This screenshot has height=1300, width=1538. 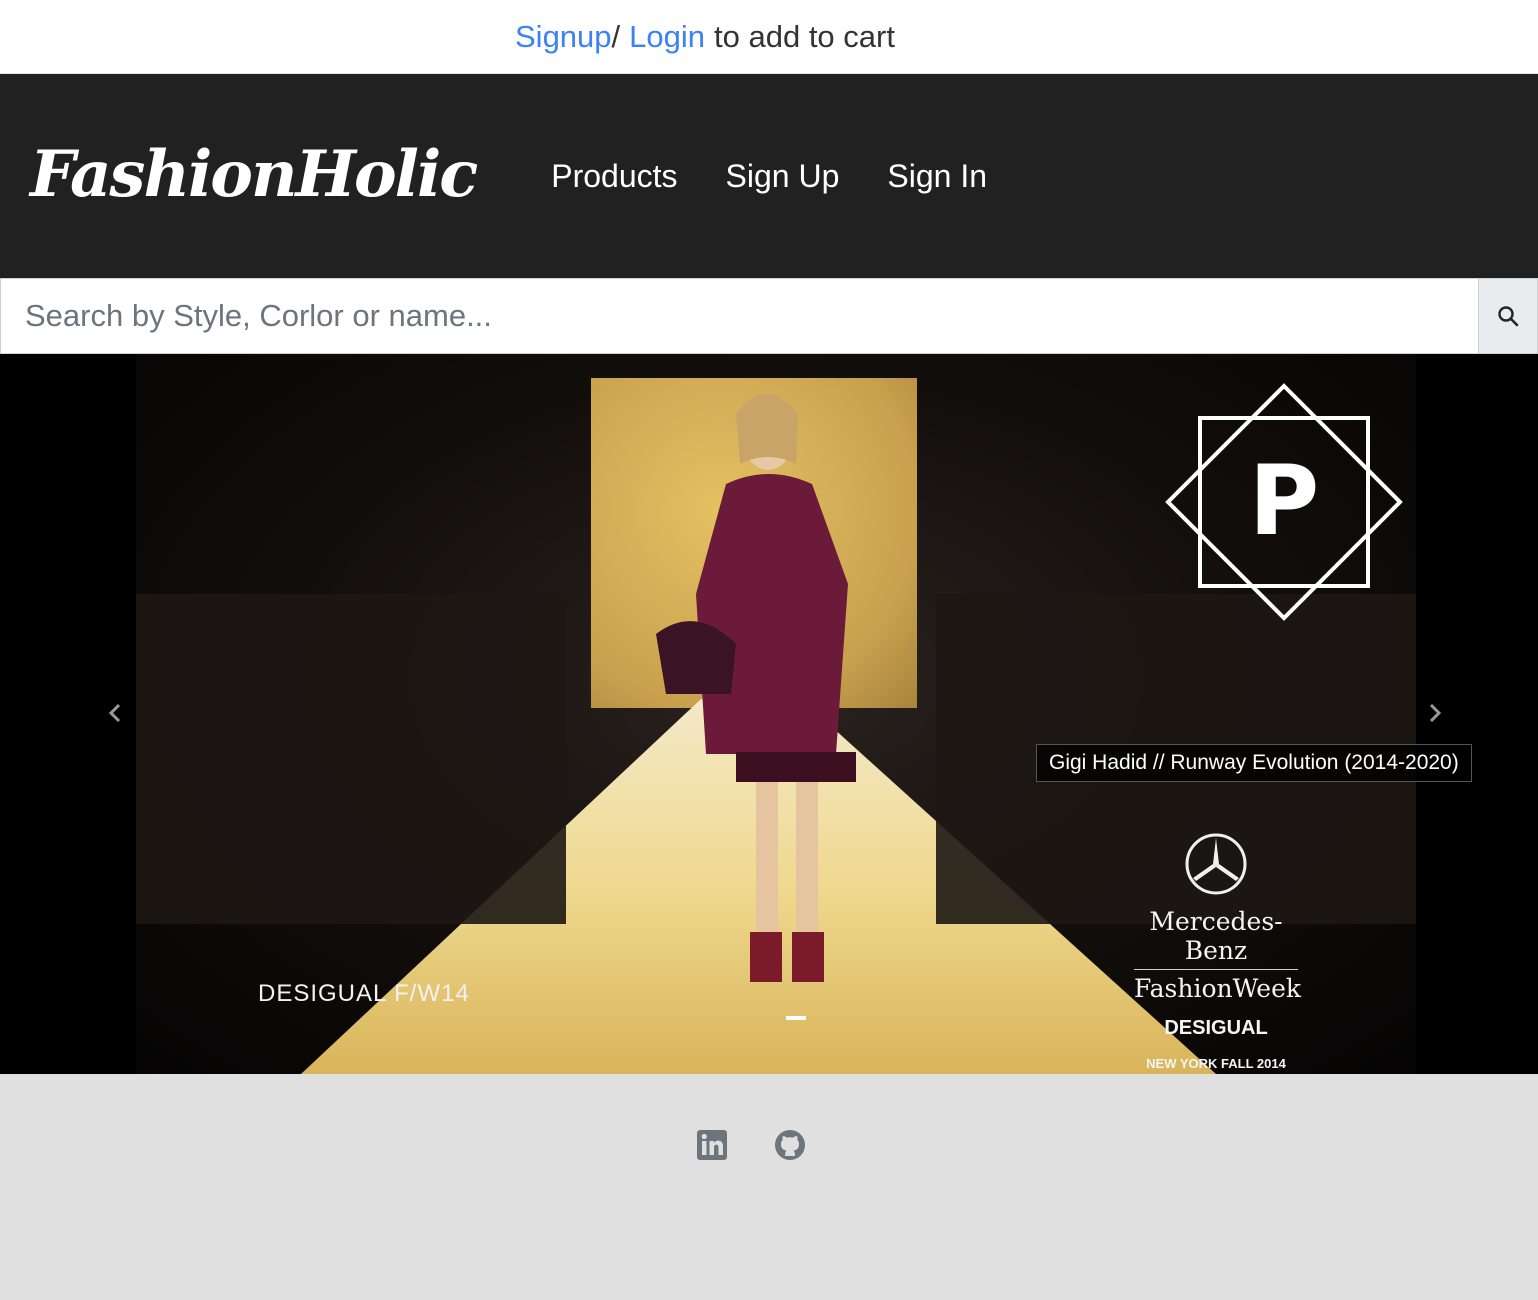 What do you see at coordinates (1216, 1028) in the screenshot?
I see `sponsor-line-3: DESIGUAL` at bounding box center [1216, 1028].